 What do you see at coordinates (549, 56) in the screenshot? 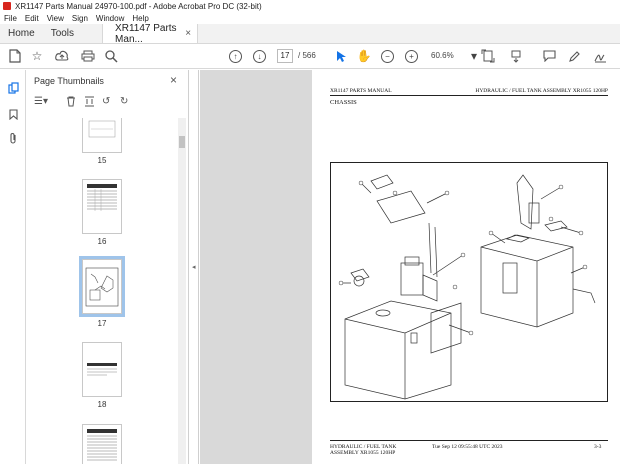
I see `comment-icon` at bounding box center [549, 56].